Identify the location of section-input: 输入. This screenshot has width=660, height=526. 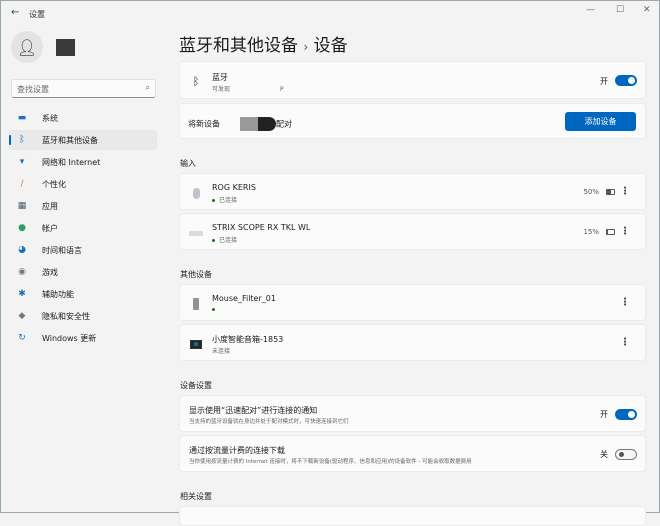
(188, 163).